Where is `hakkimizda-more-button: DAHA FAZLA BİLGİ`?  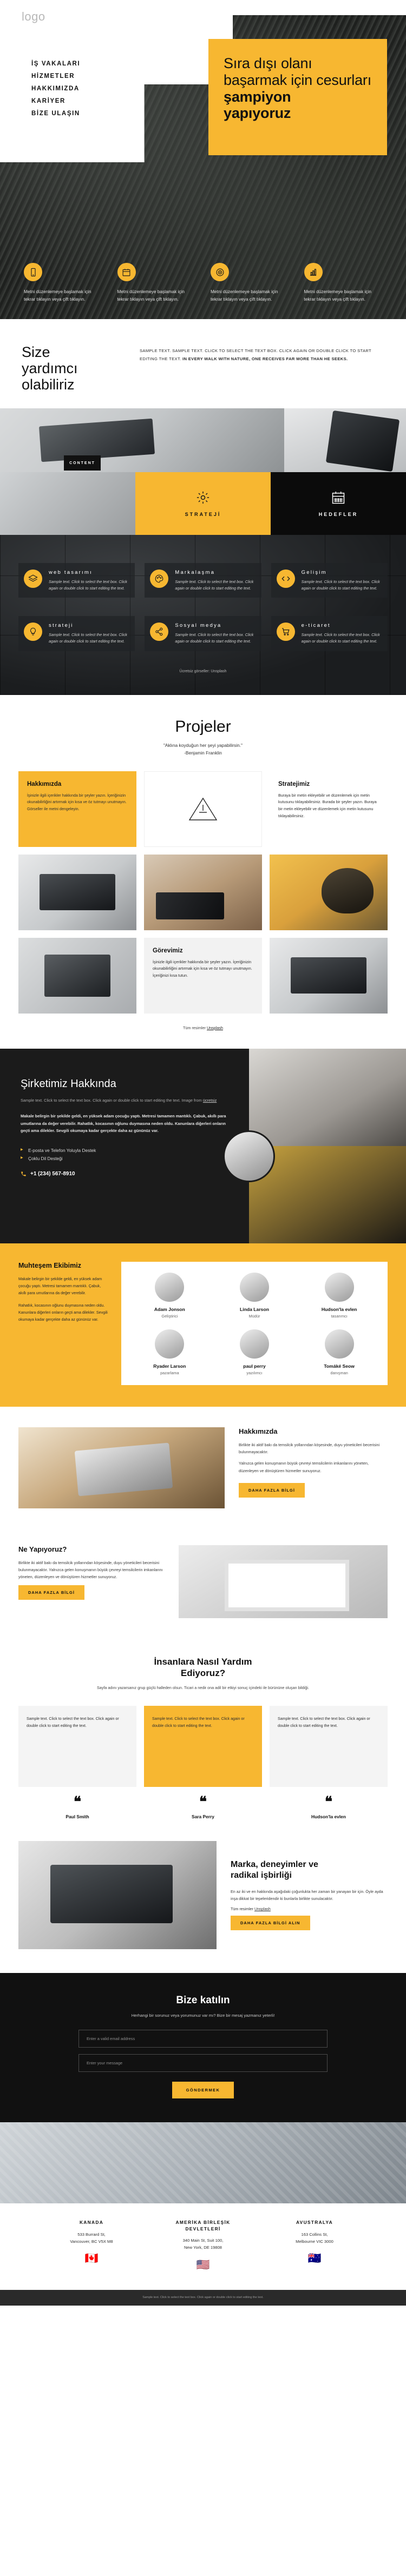 hakkimizda-more-button: DAHA FAZLA BİLGİ is located at coordinates (272, 1491).